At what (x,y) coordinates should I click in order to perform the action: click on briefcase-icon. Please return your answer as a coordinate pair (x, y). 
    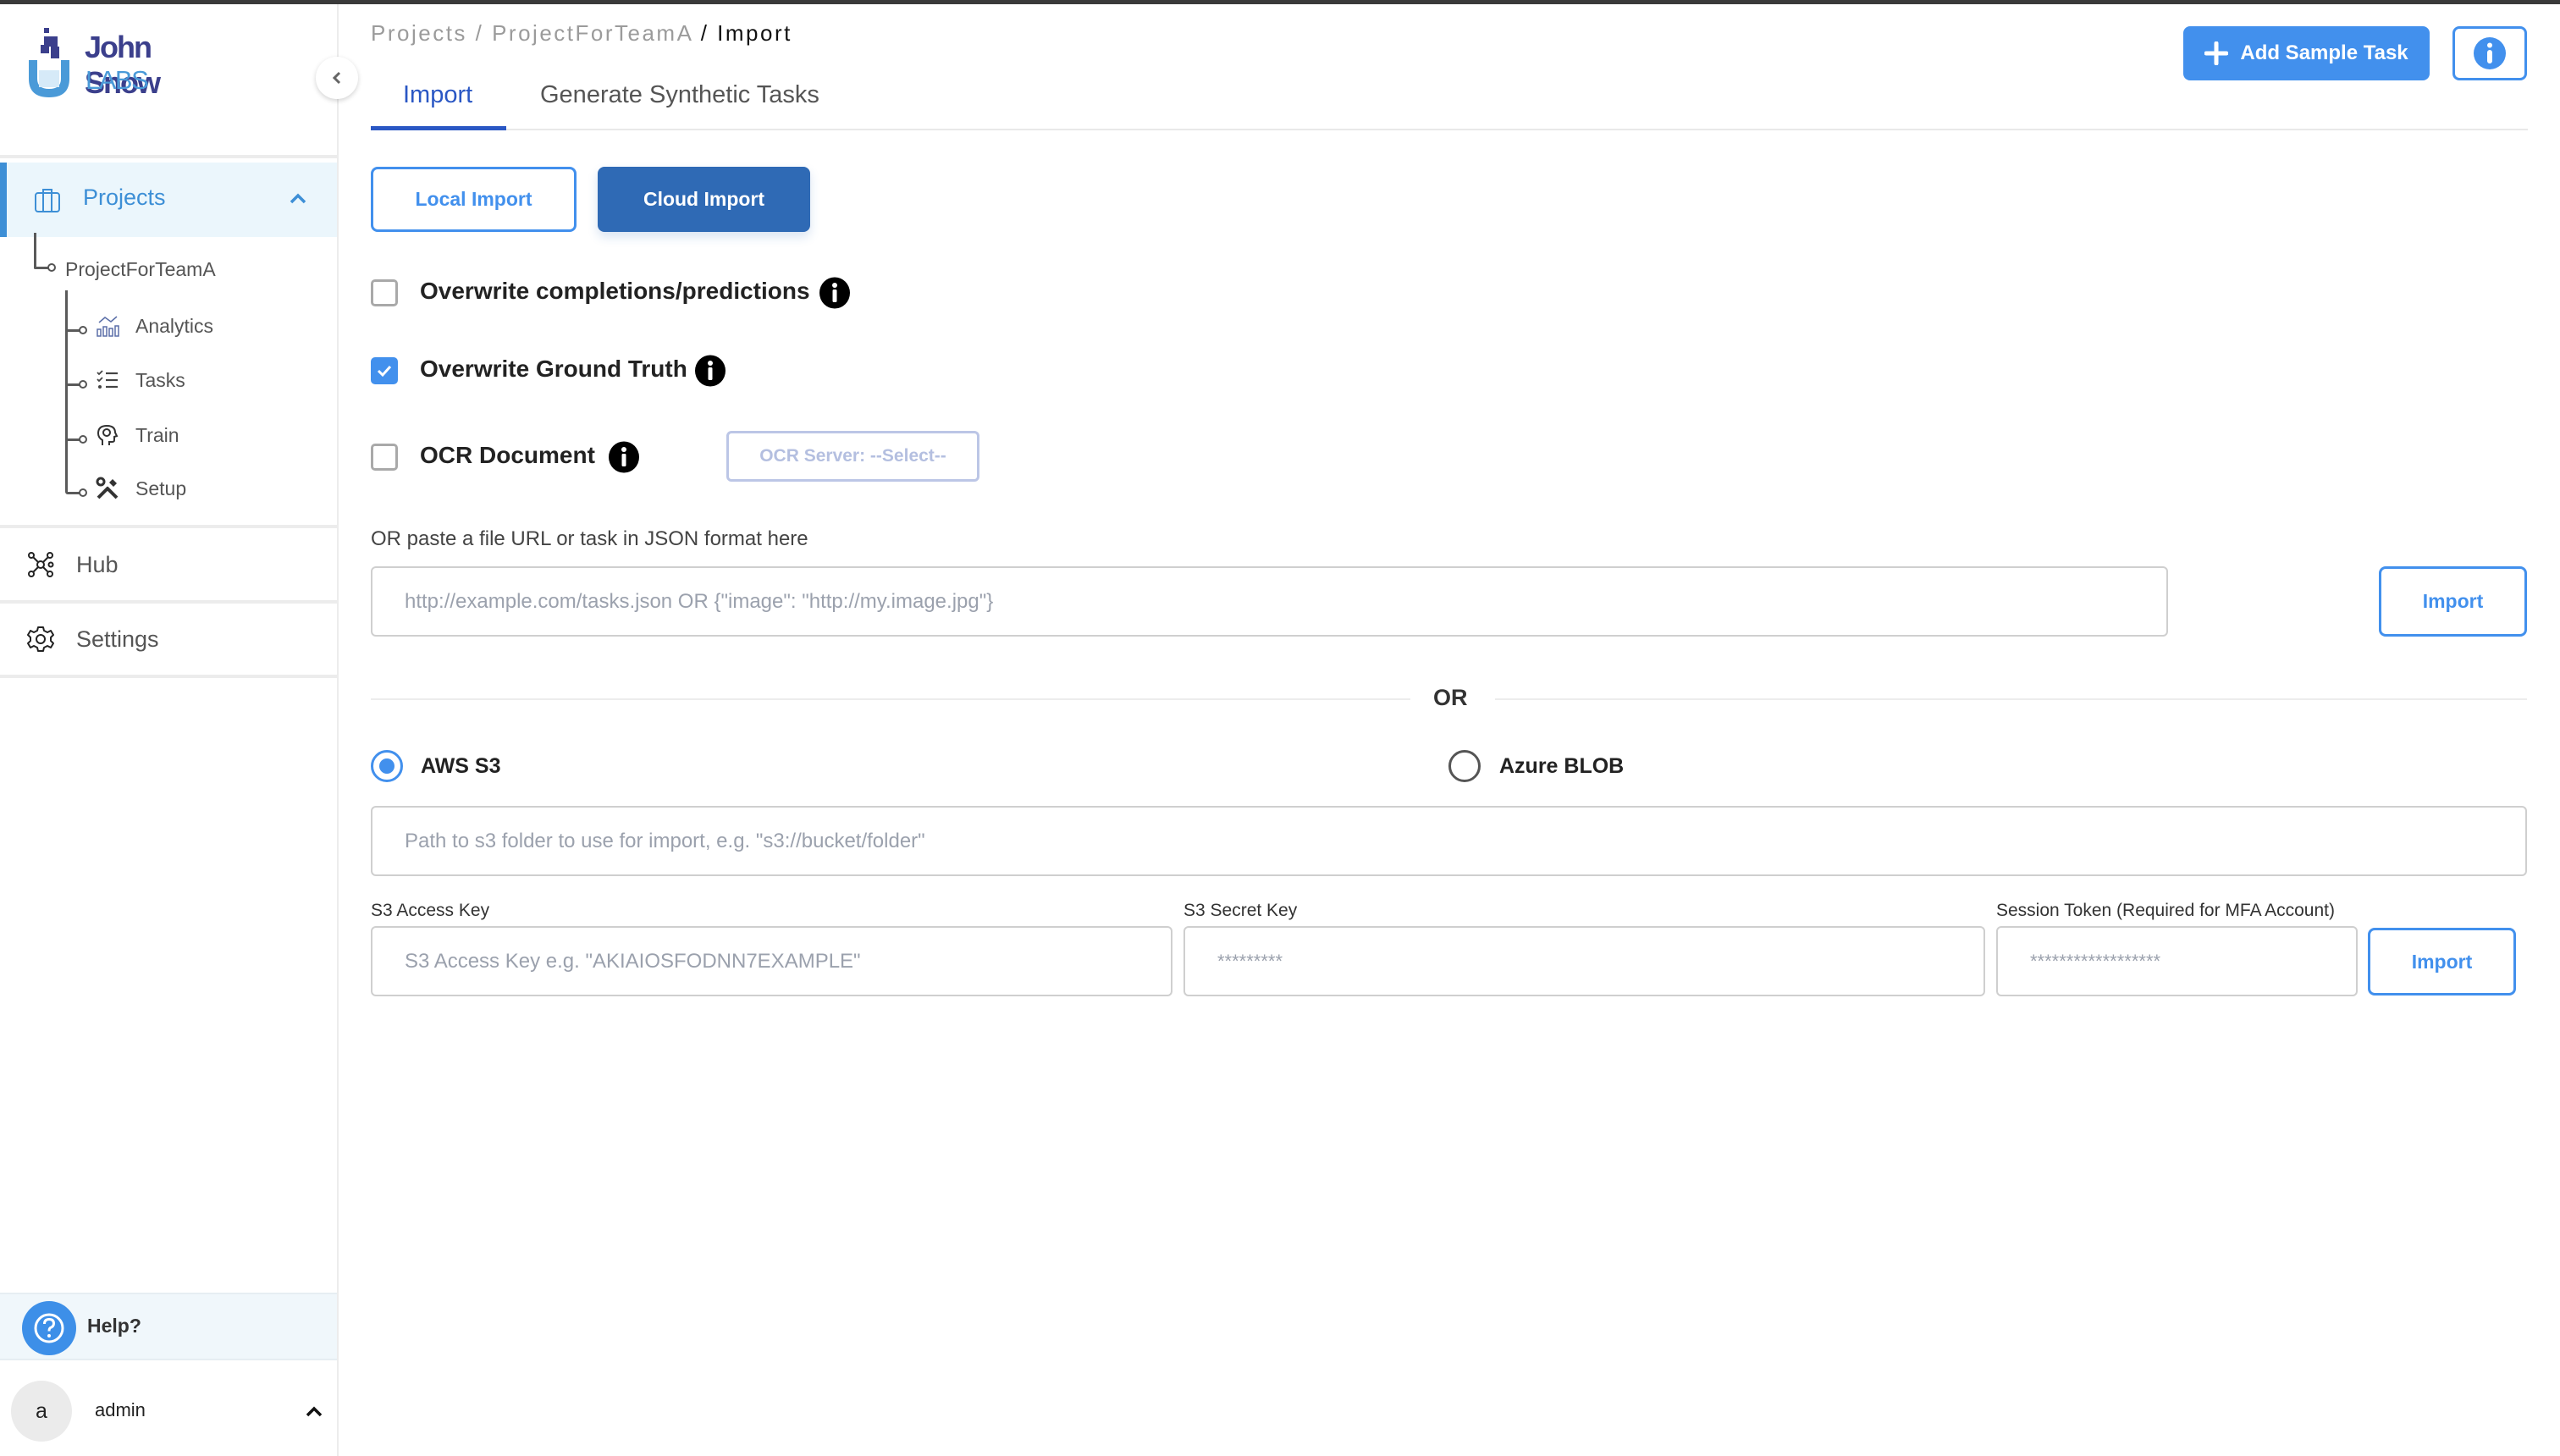
    Looking at the image, I should click on (47, 201).